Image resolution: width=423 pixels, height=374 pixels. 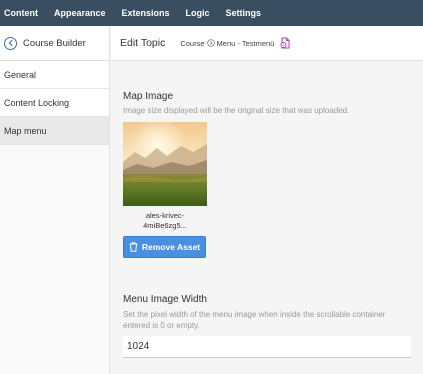 I want to click on nav-appearance: Appearance, so click(x=80, y=13).